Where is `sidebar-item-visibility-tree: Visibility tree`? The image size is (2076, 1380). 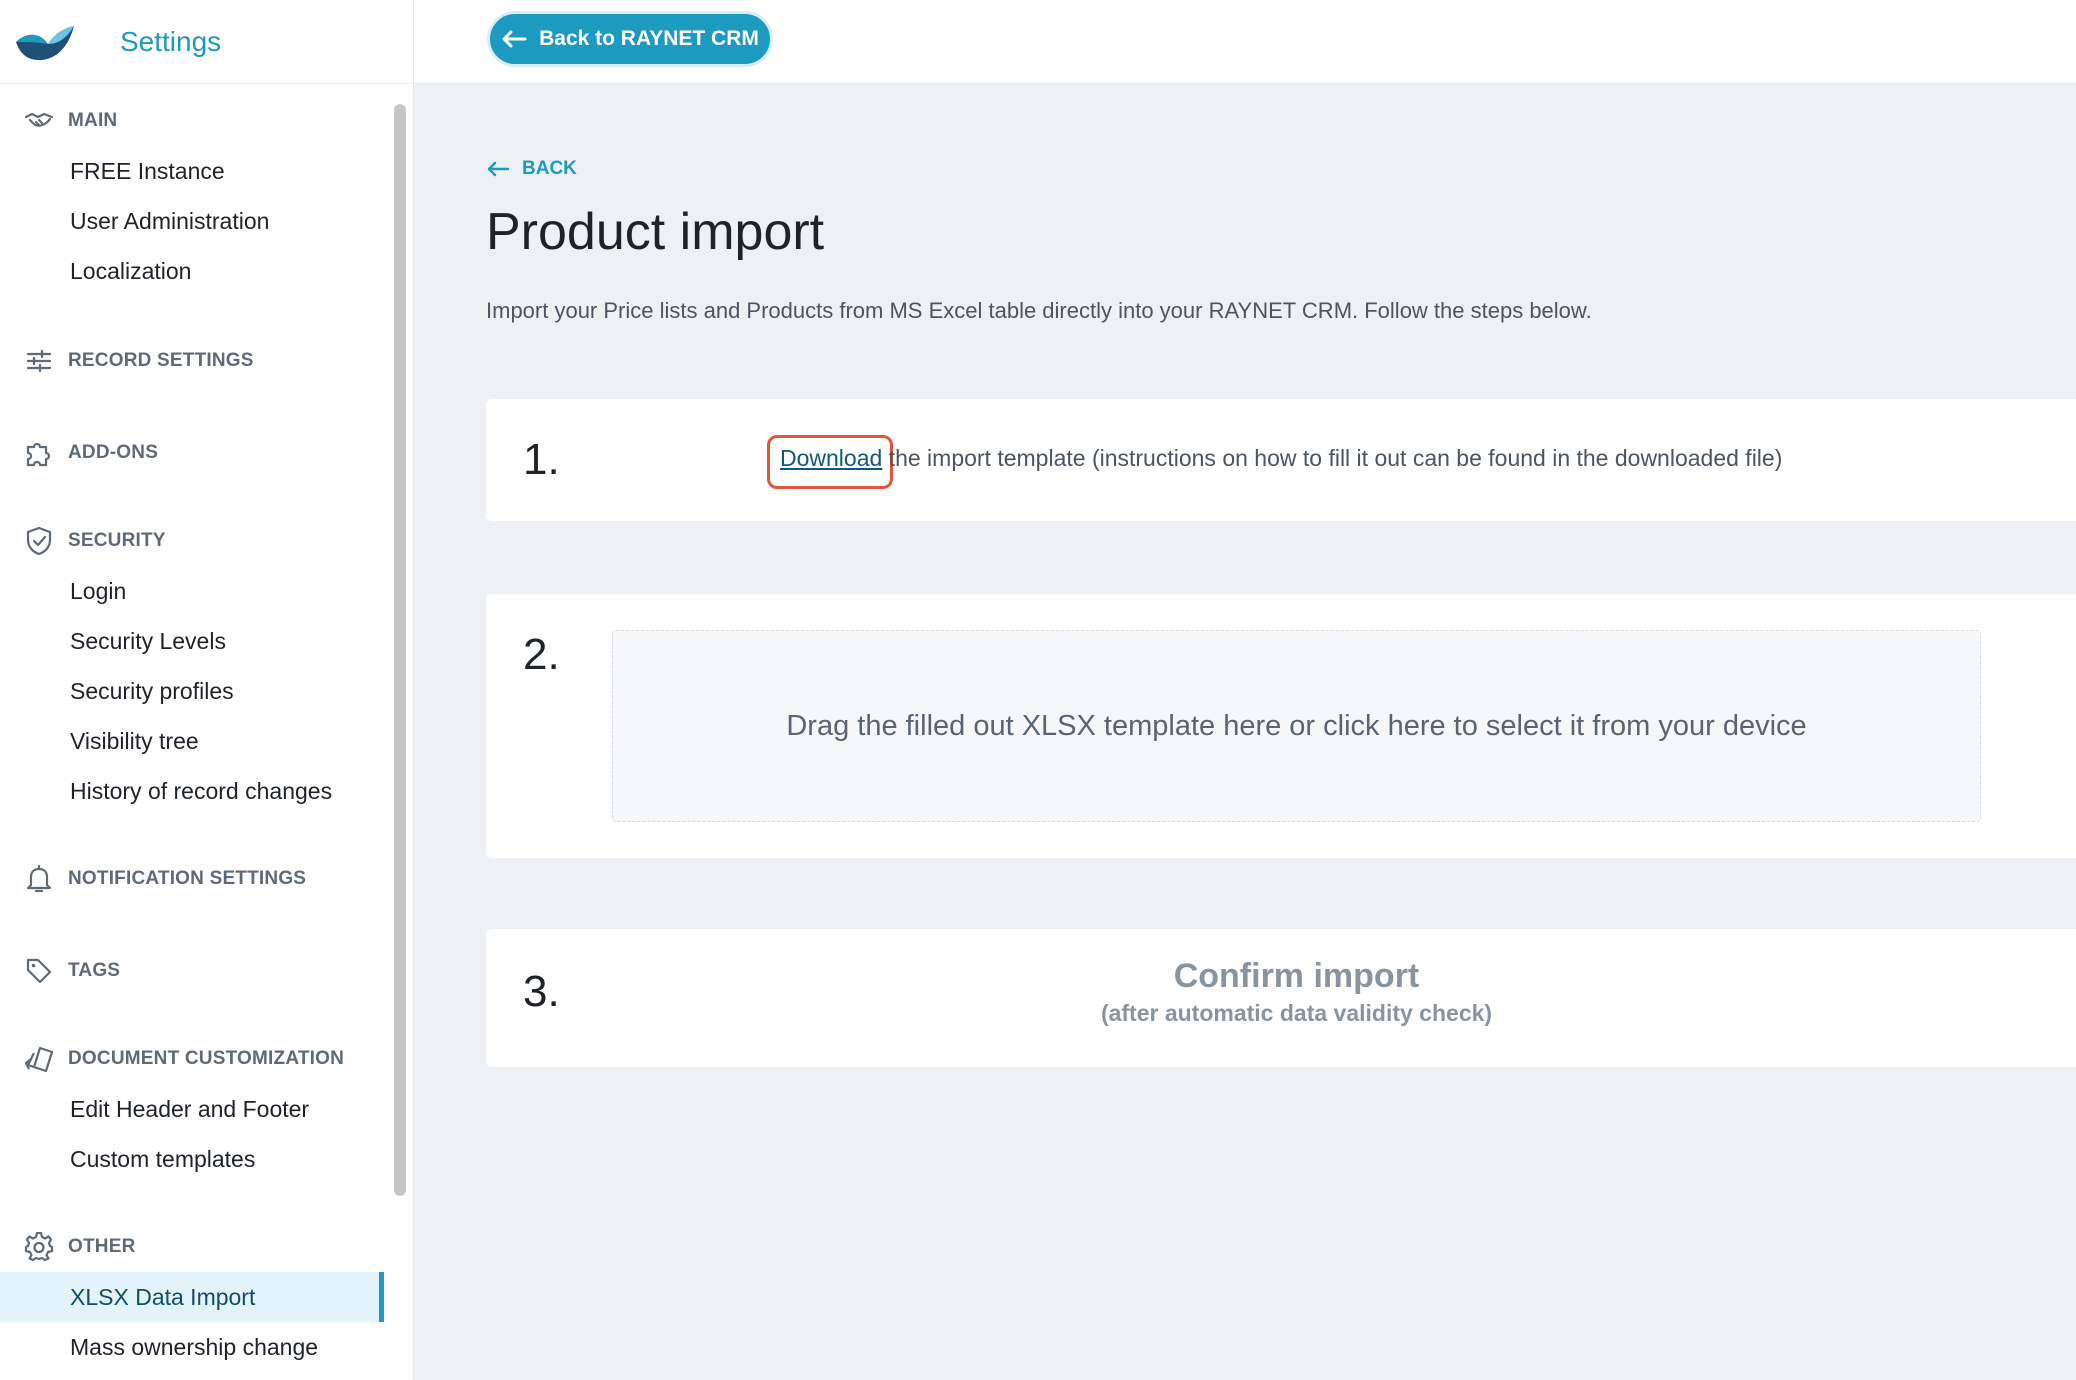
sidebar-item-visibility-tree: Visibility tree is located at coordinates (192, 741).